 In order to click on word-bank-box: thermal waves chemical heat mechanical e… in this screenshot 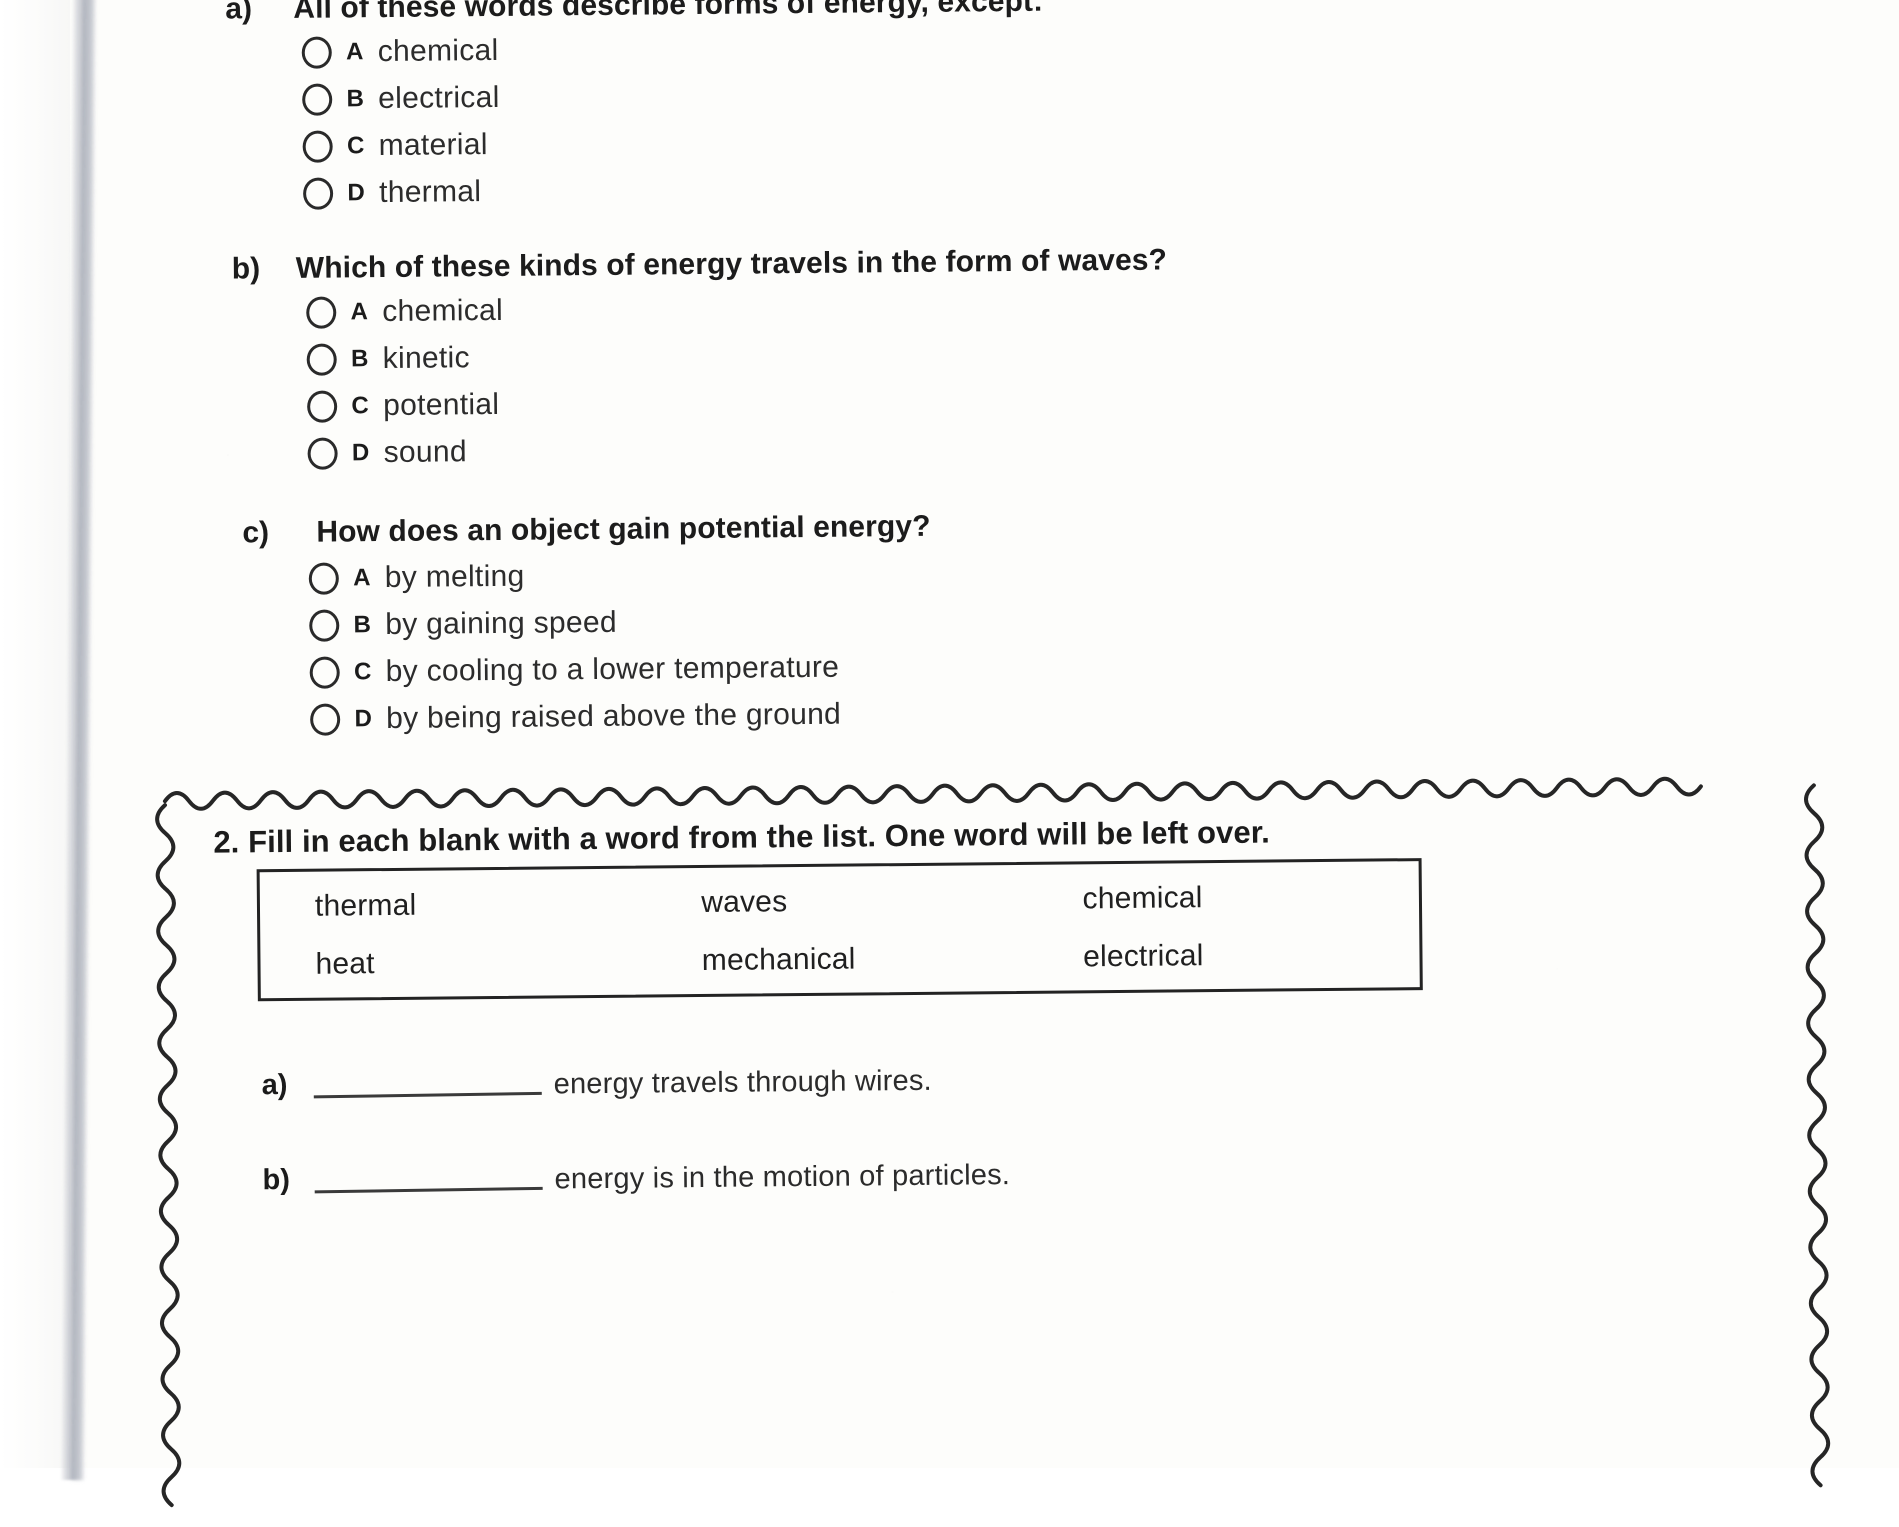, I will do `click(839, 930)`.